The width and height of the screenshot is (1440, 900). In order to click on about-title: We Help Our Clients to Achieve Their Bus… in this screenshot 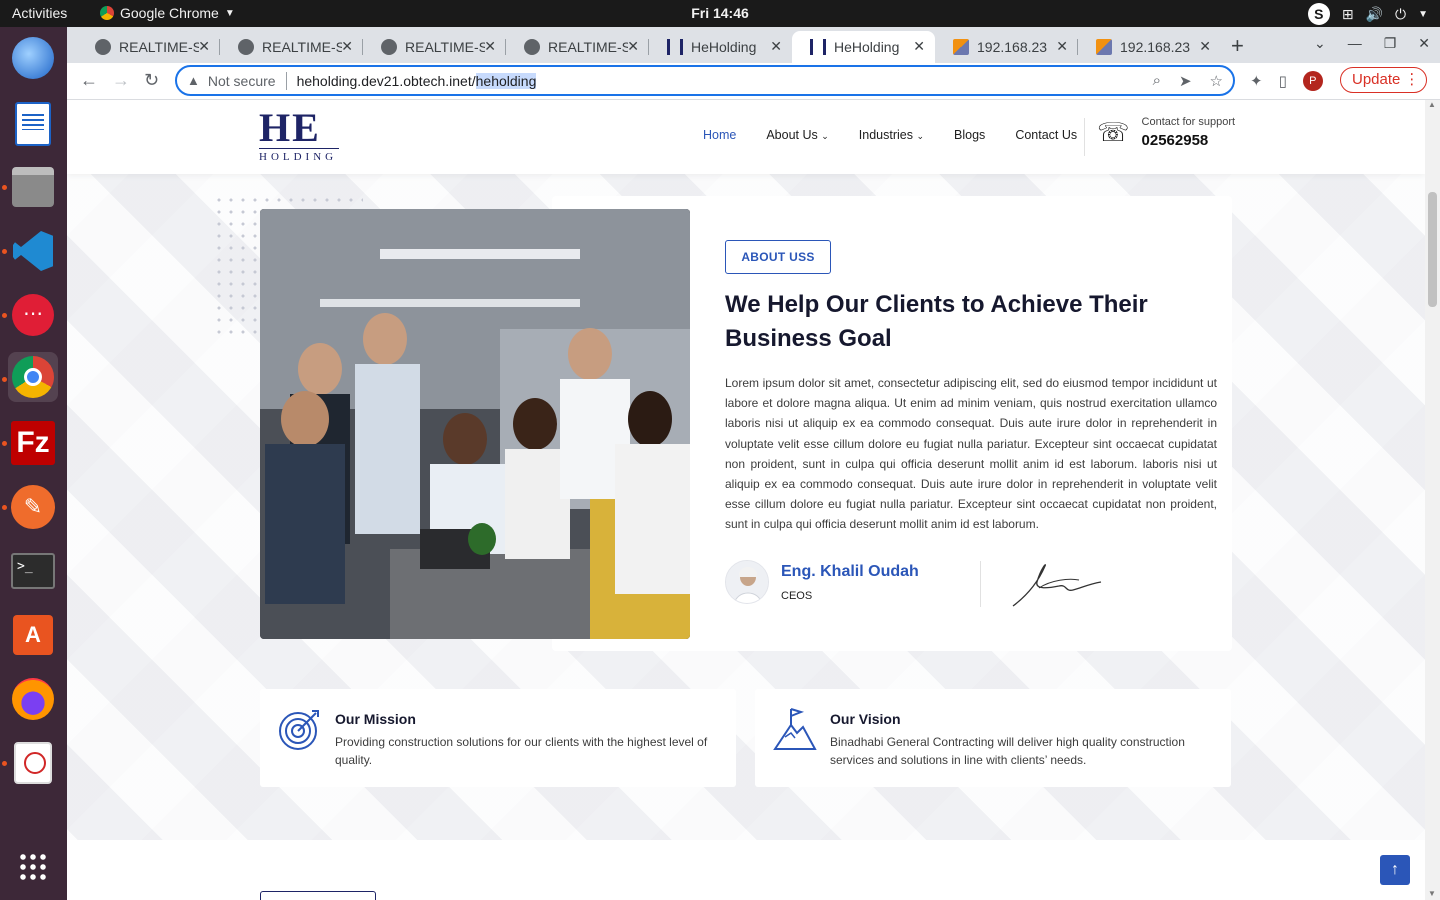, I will do `click(936, 321)`.